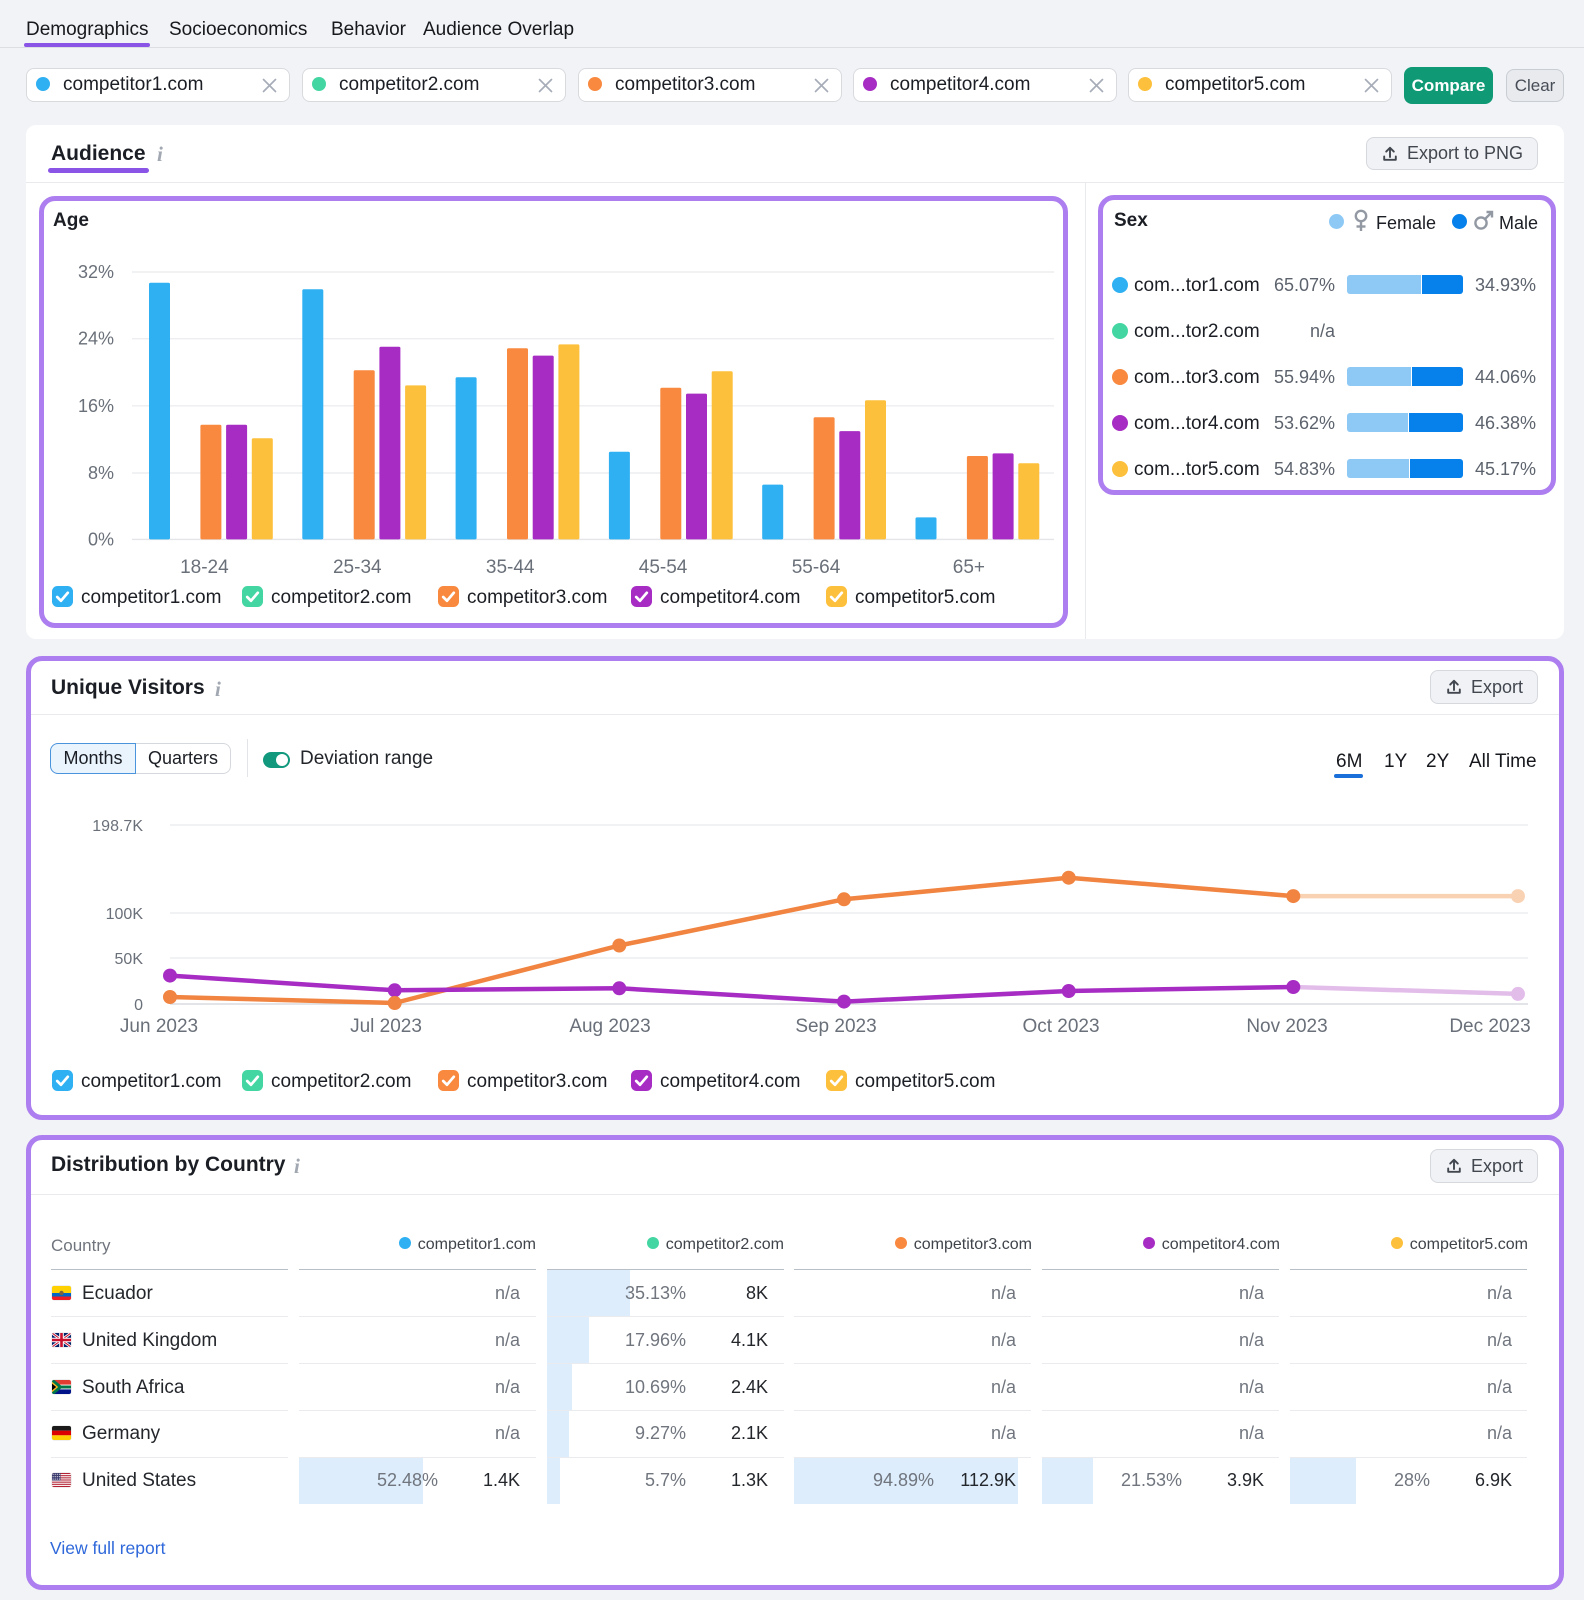 This screenshot has height=1600, width=1584. I want to click on svg-text: 55-64, so click(816, 567).